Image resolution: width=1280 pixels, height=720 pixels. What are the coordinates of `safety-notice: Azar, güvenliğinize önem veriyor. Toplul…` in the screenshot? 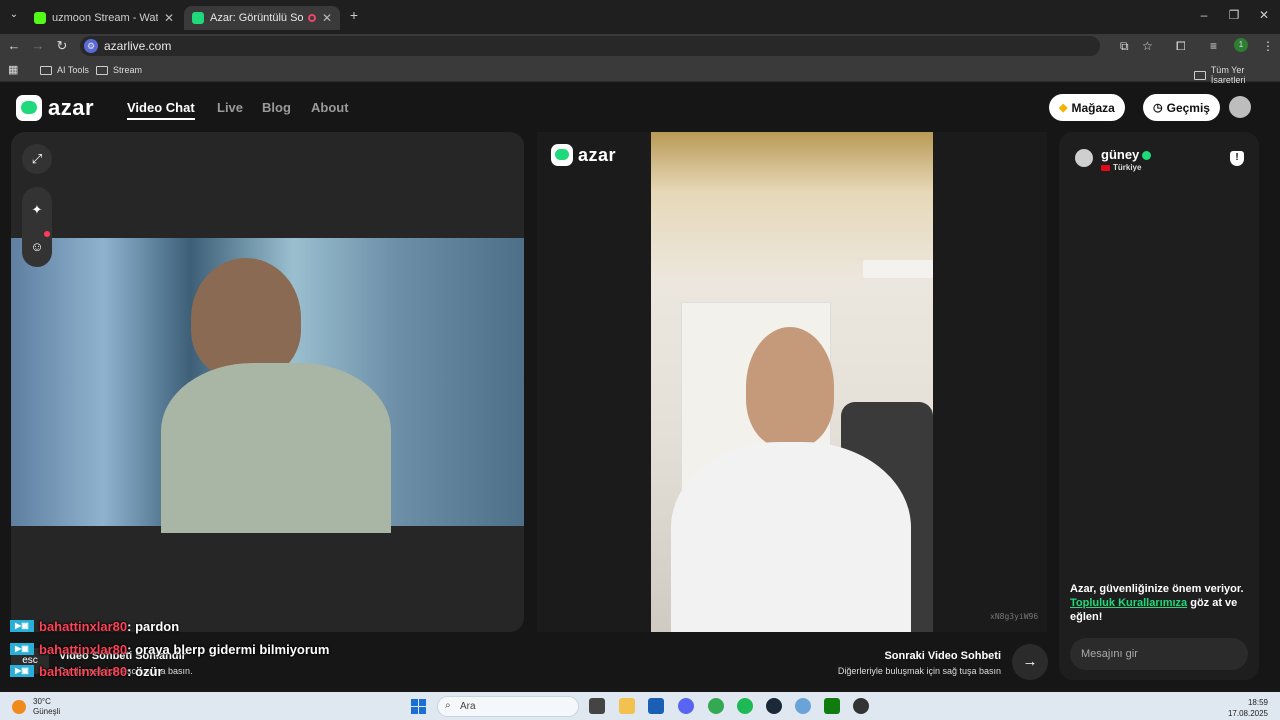 It's located at (1160, 603).